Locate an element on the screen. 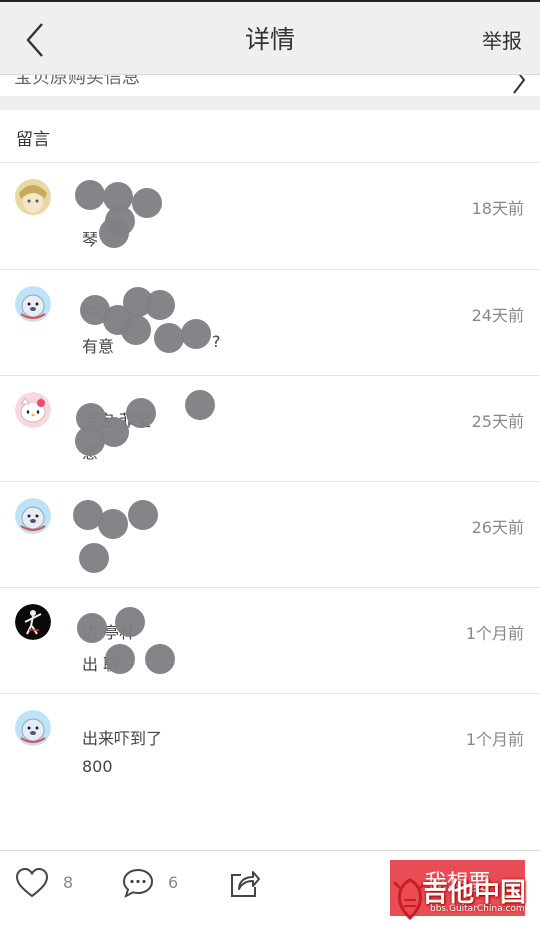  share-icon is located at coordinates (245, 883).